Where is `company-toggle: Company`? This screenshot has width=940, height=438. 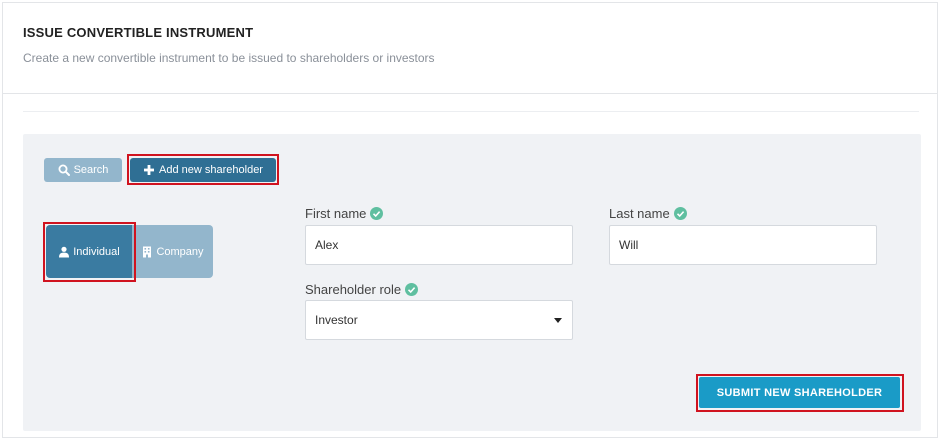
company-toggle: Company is located at coordinates (172, 251).